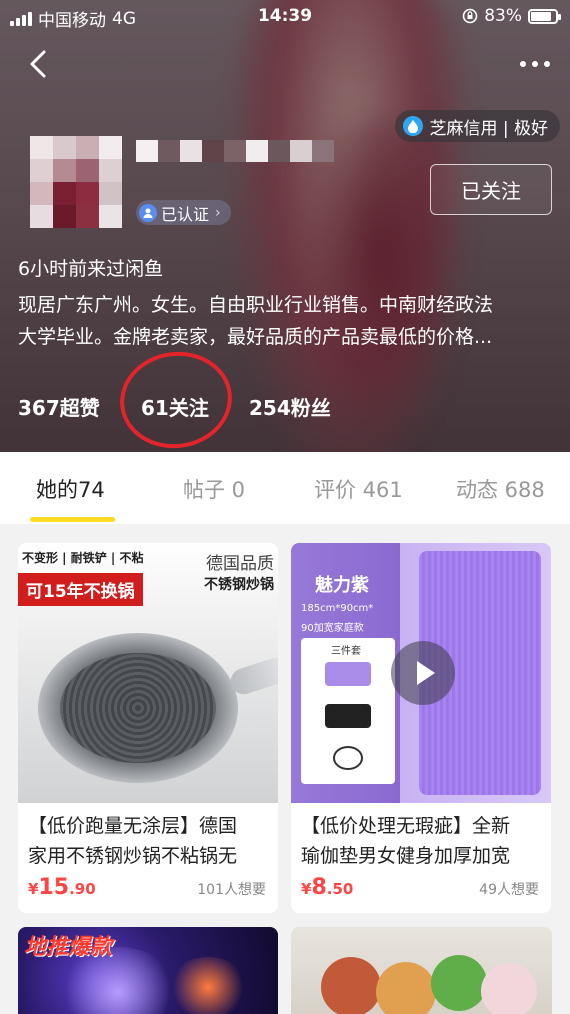 This screenshot has height=1014, width=570. What do you see at coordinates (76, 182) in the screenshot?
I see `avatar` at bounding box center [76, 182].